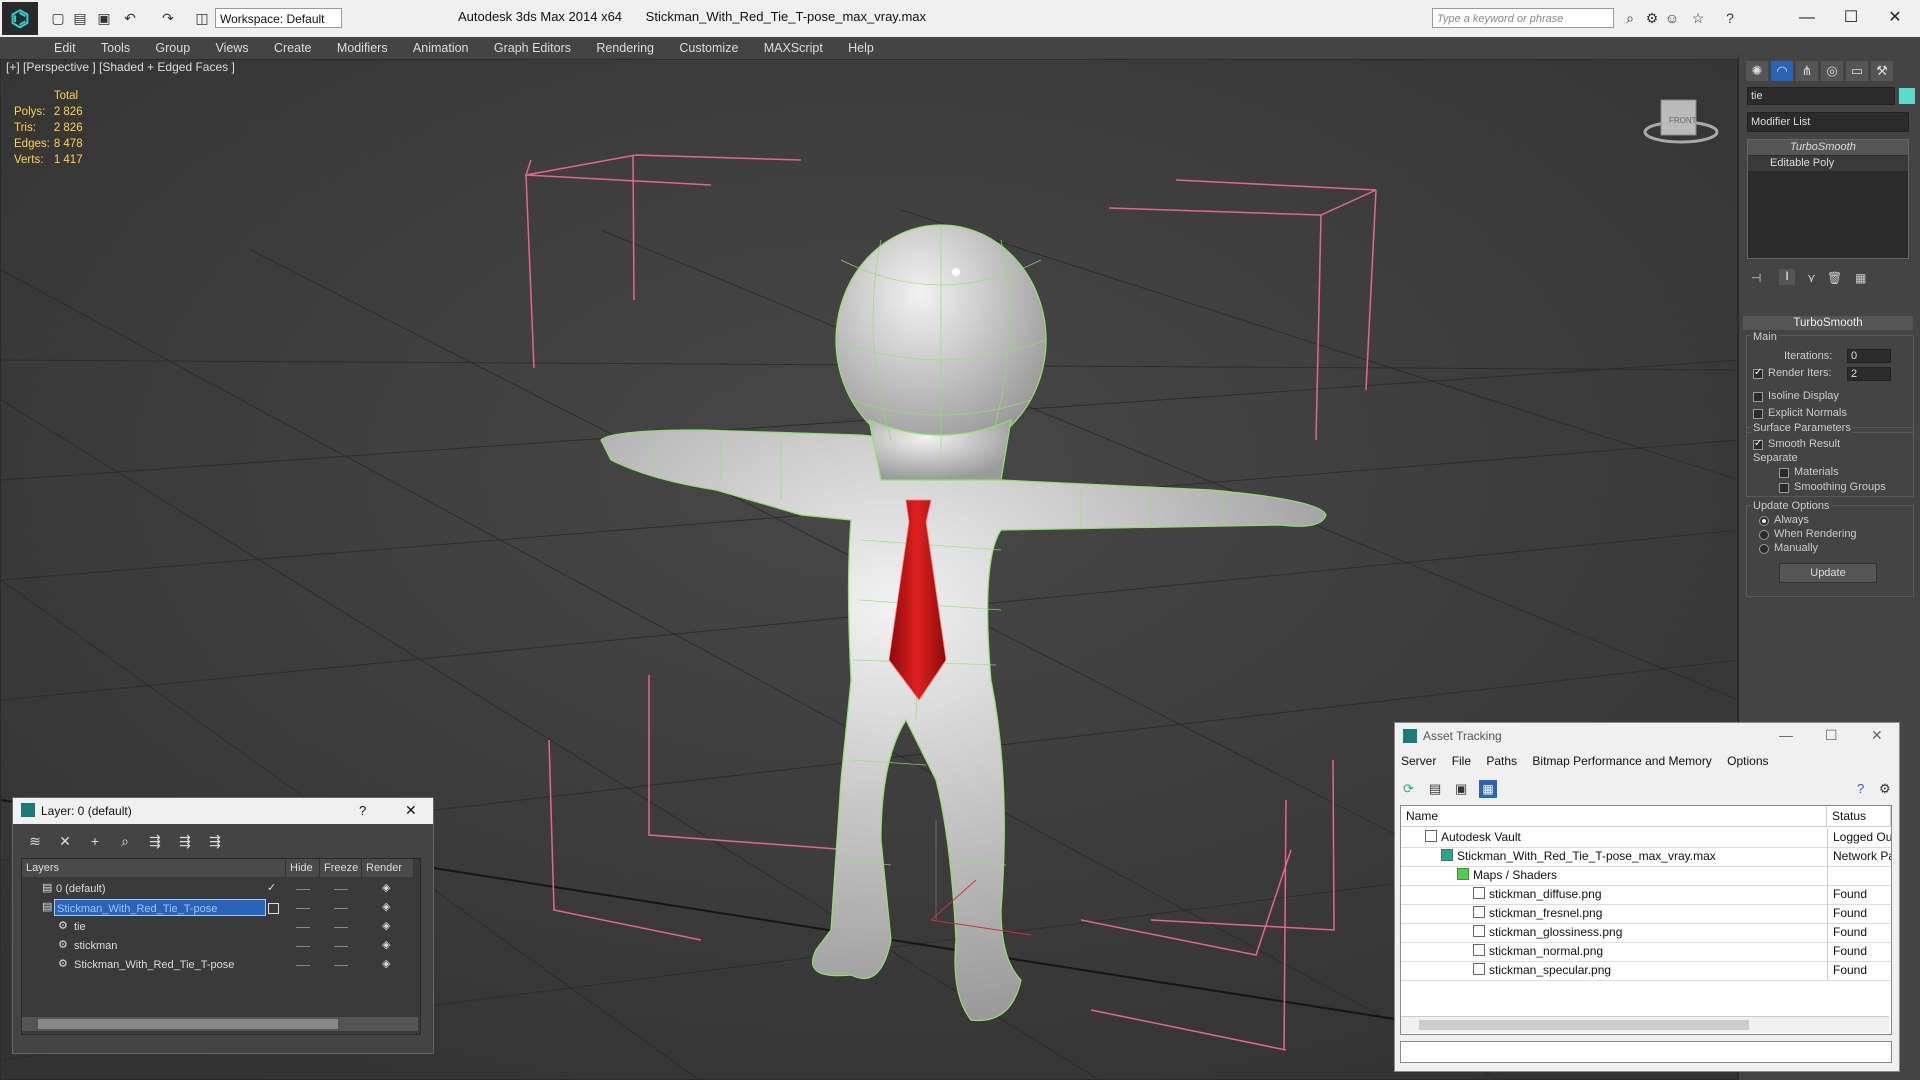 This screenshot has width=1920, height=1080. What do you see at coordinates (65, 841) in the screenshot?
I see `delete-layer-icon: ✕` at bounding box center [65, 841].